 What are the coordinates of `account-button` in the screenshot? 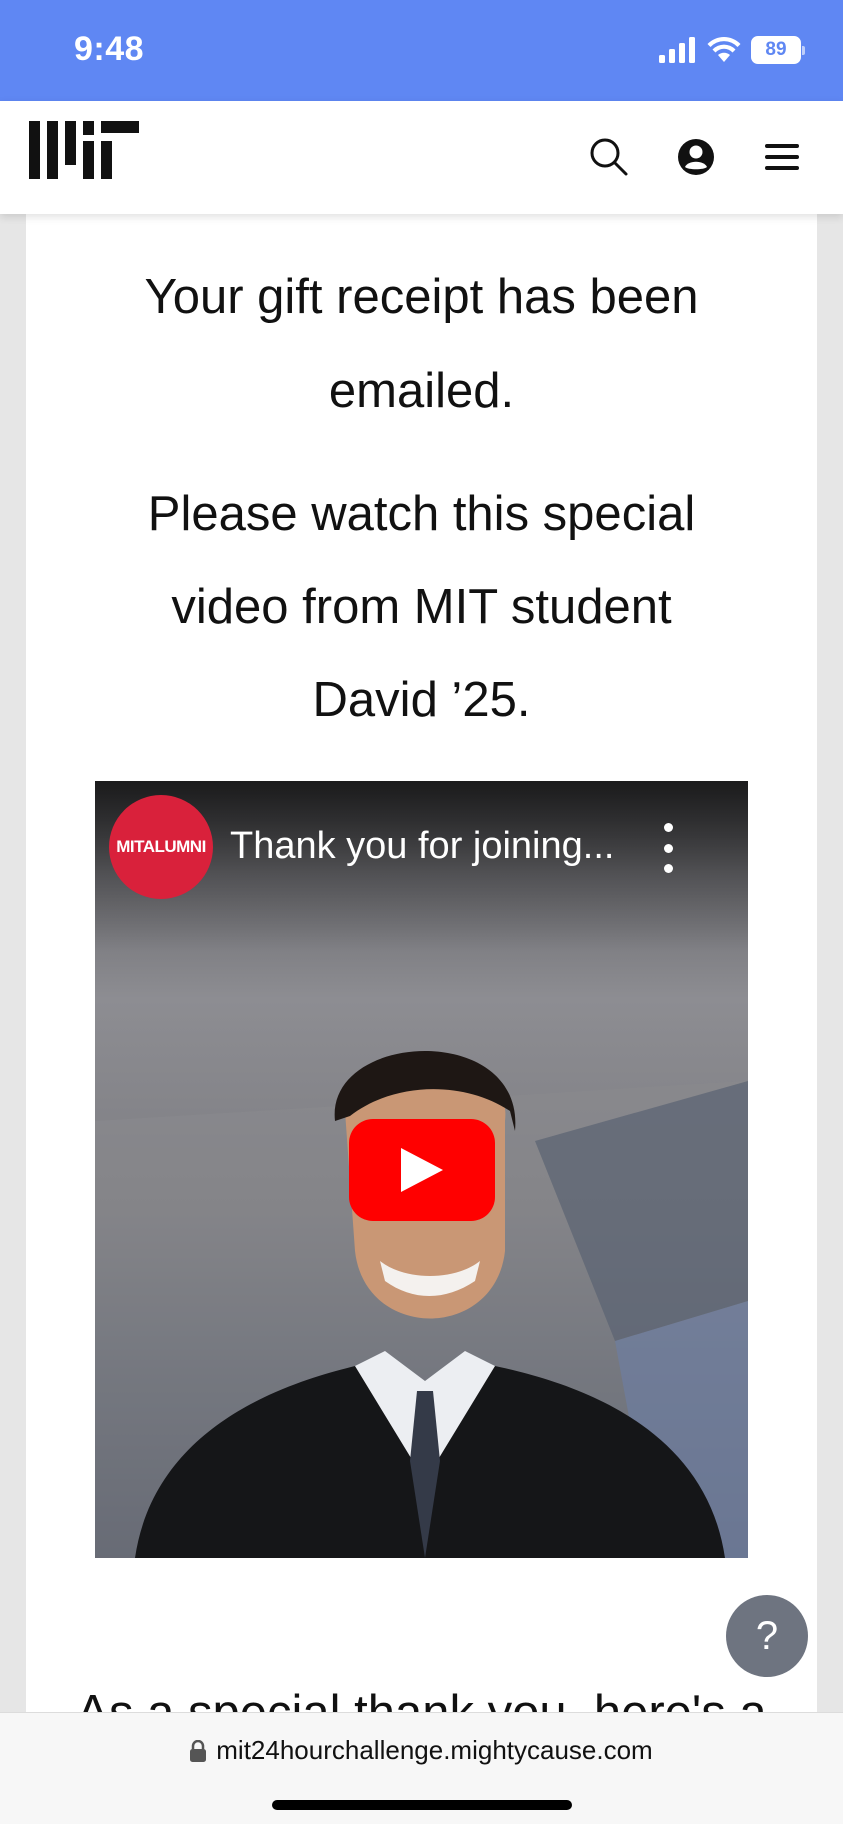 It's located at (696, 157).